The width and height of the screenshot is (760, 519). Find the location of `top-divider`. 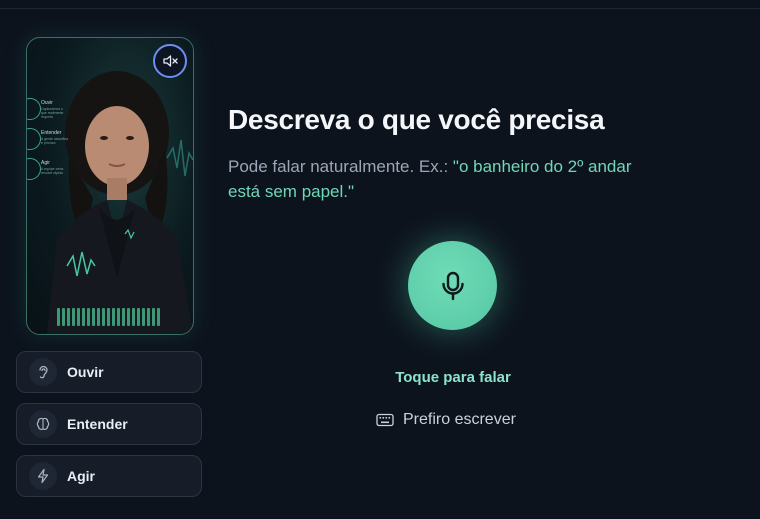

top-divider is located at coordinates (380, 8).